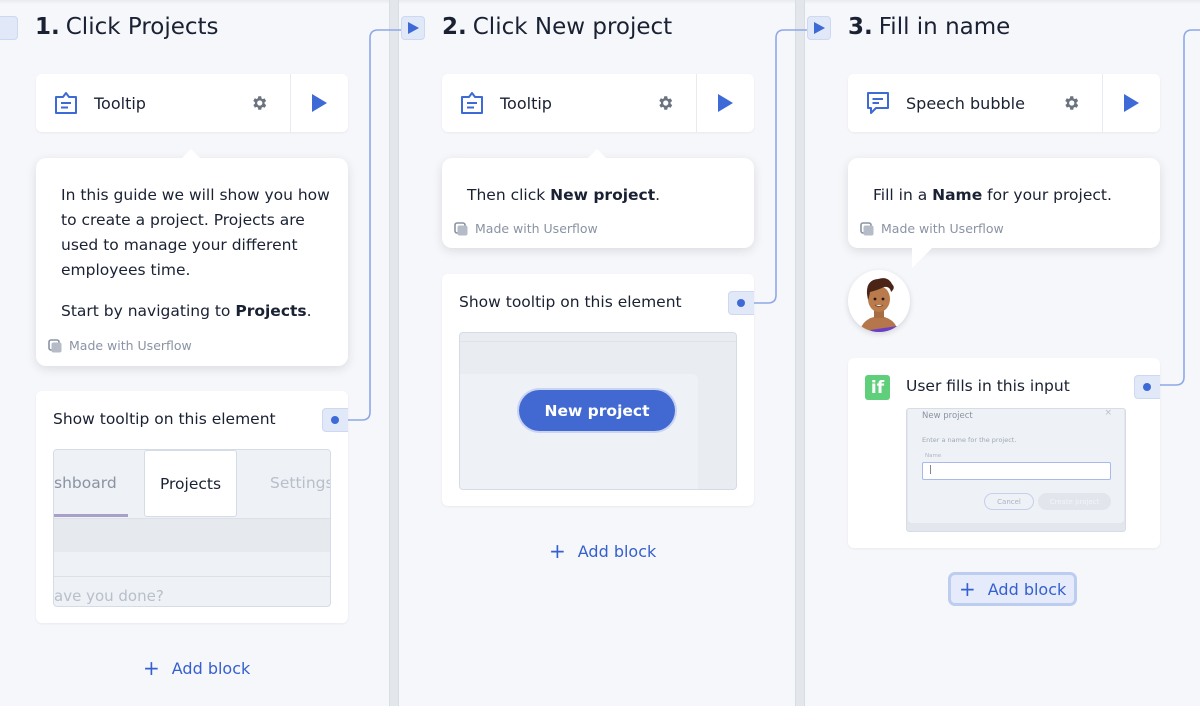 This screenshot has width=1200, height=706. I want to click on if-badge: if, so click(877, 387).